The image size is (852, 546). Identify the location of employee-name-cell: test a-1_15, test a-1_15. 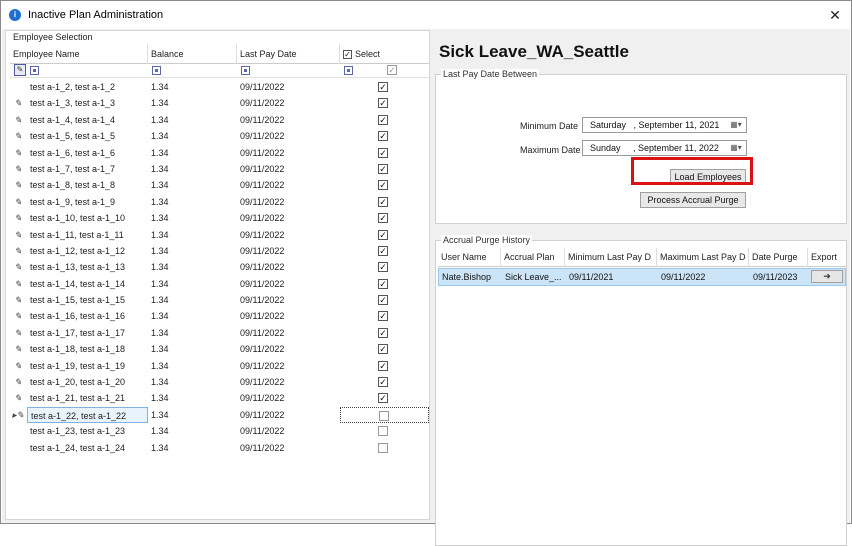
(87, 300).